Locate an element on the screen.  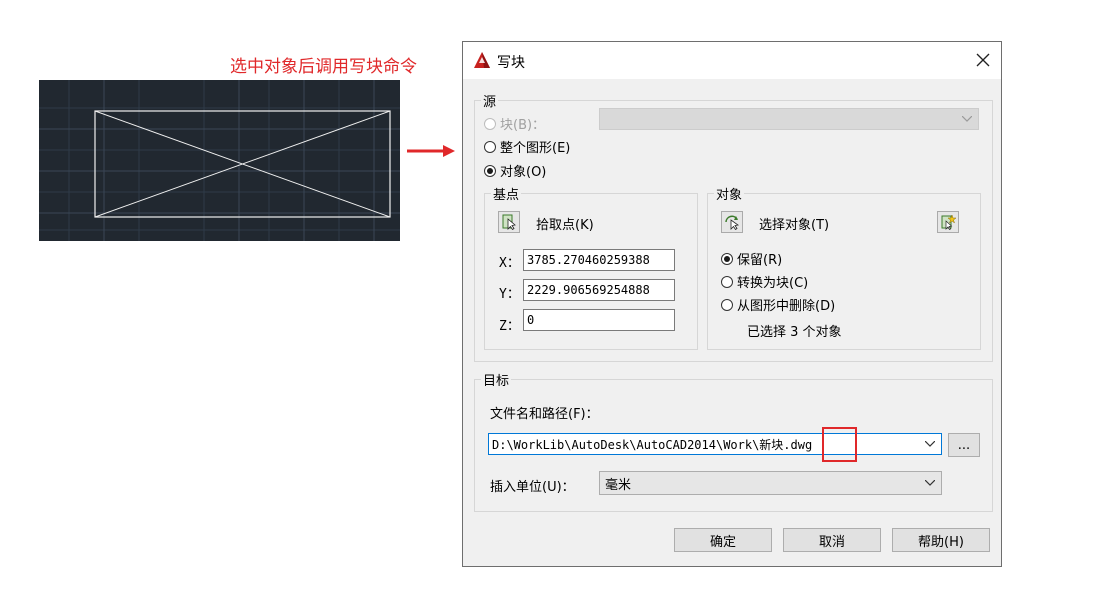
radio-retain: 保留(R) is located at coordinates (751, 258).